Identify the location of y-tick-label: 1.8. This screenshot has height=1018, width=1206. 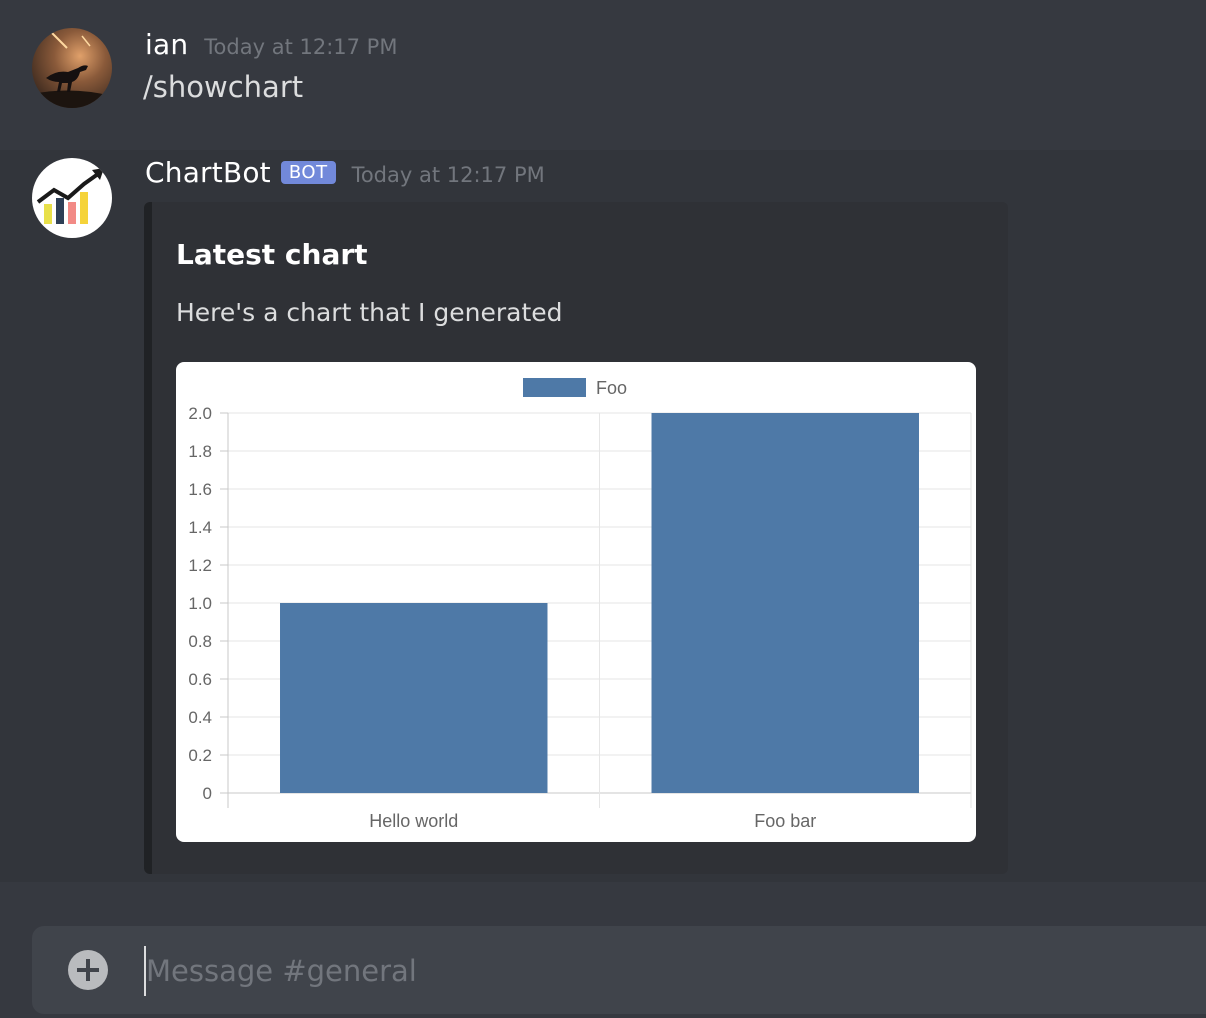
(200, 451).